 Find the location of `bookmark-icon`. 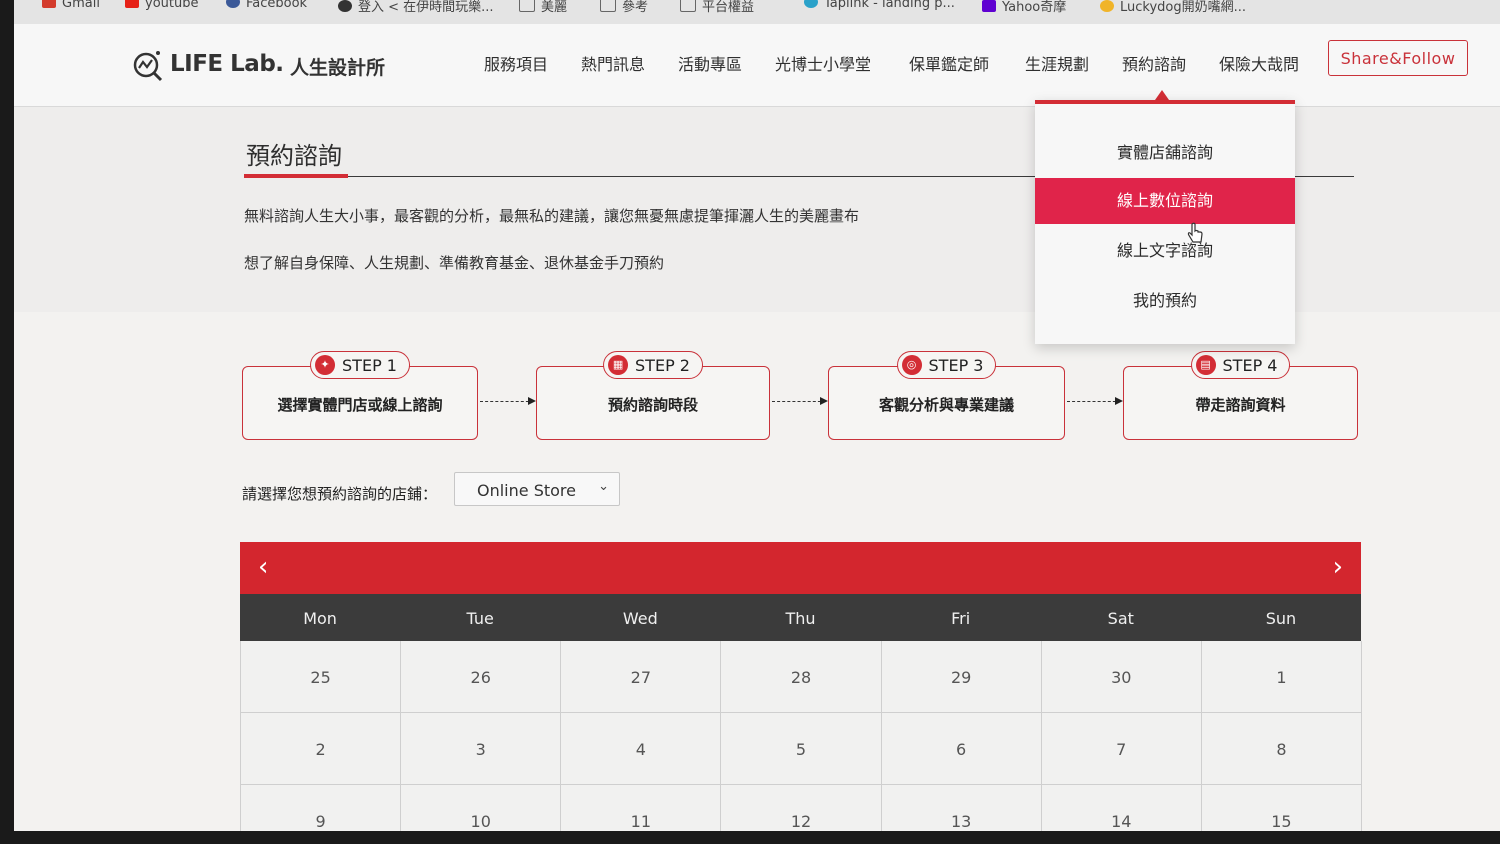

bookmark-icon is located at coordinates (1107, 6).